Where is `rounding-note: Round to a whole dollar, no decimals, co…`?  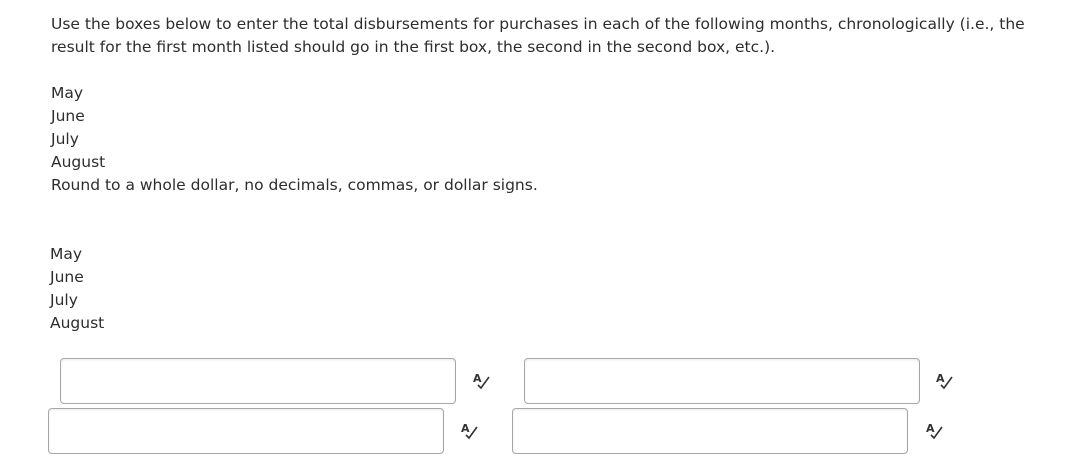 rounding-note: Round to a whole dollar, no decimals, co… is located at coordinates (294, 185).